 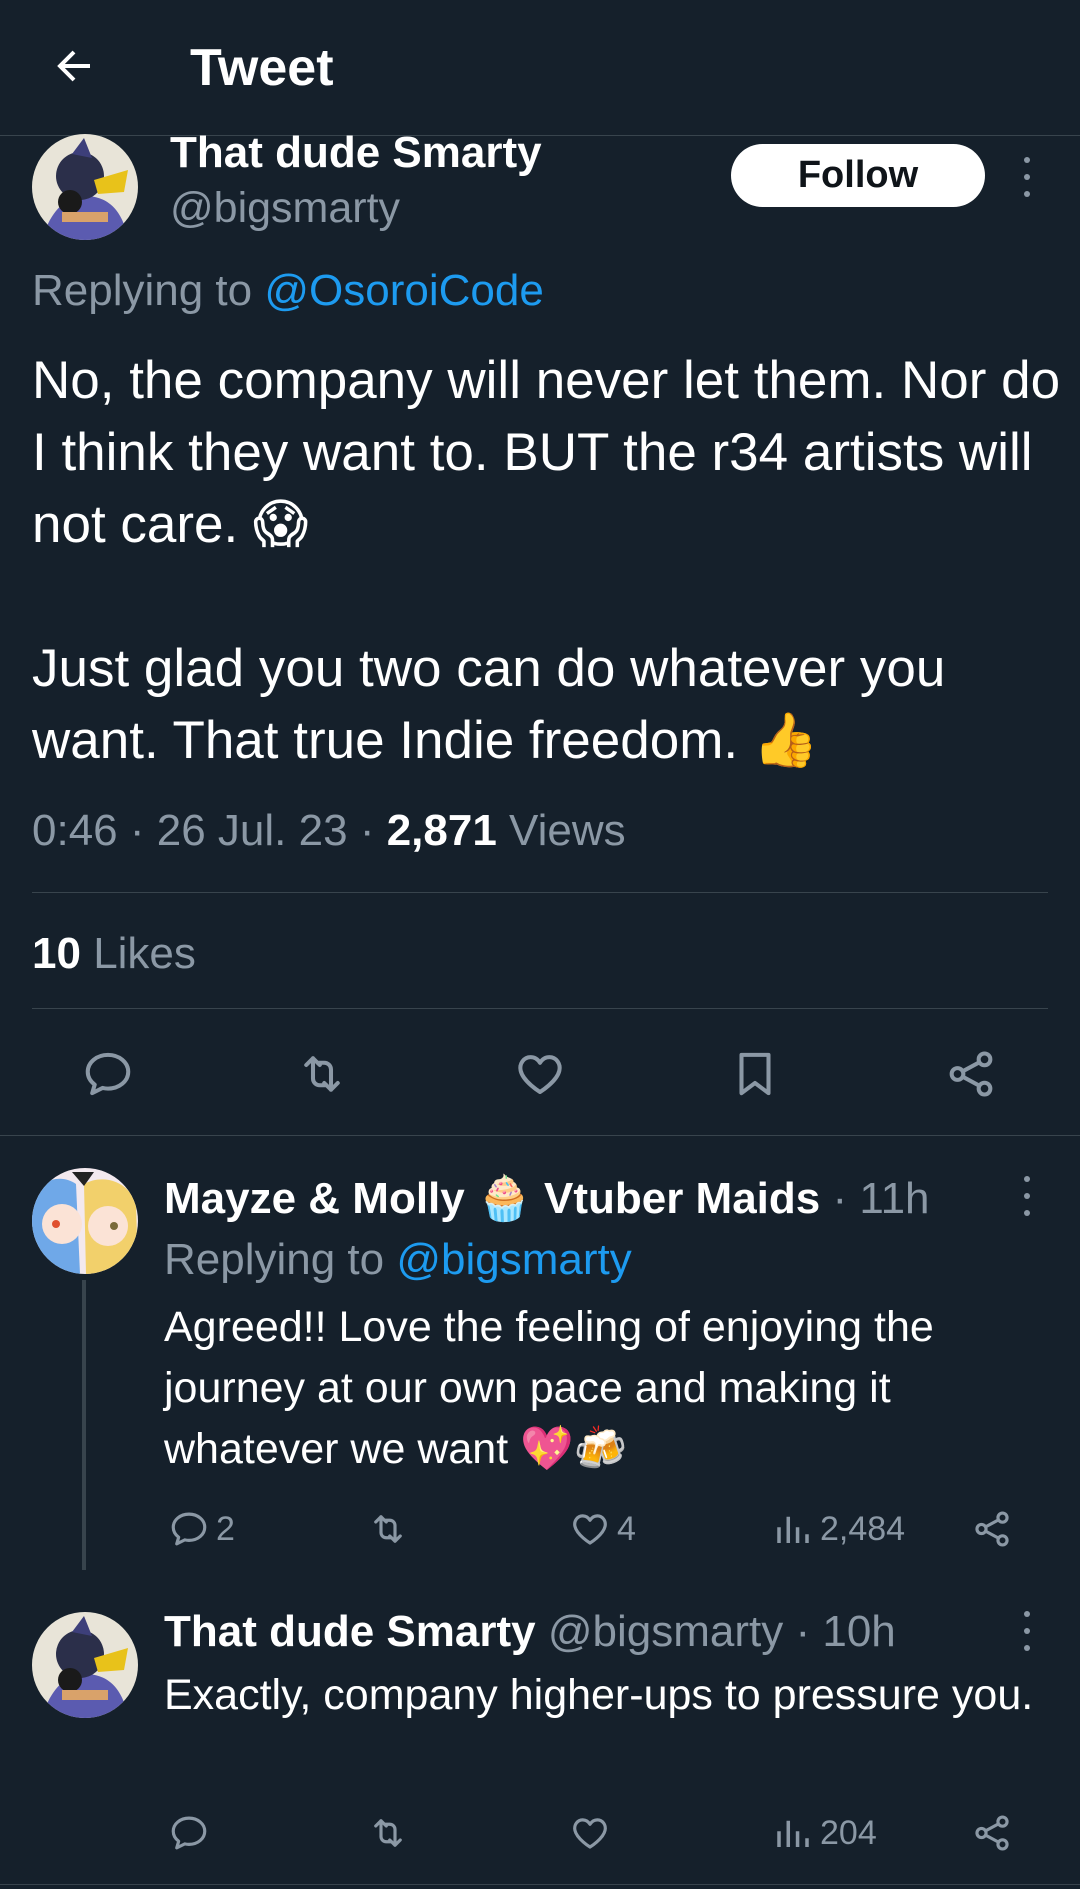 What do you see at coordinates (880, 1198) in the screenshot?
I see `reply-time: · 11h` at bounding box center [880, 1198].